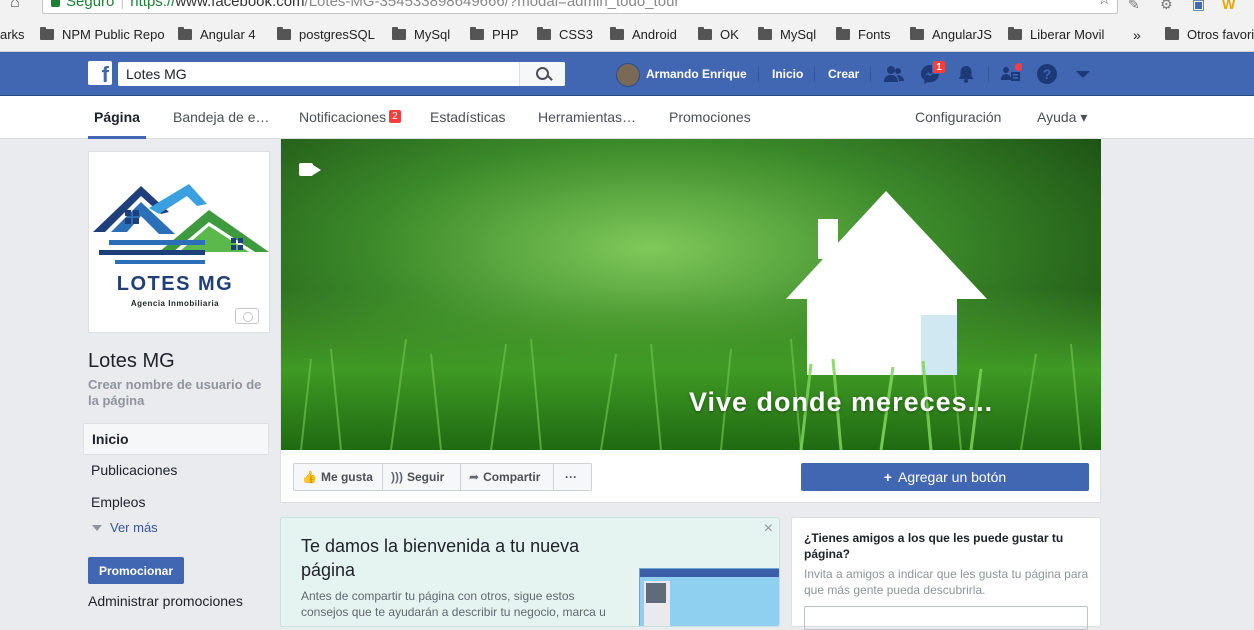 The width and height of the screenshot is (1254, 630). I want to click on video-camera-icon, so click(306, 169).